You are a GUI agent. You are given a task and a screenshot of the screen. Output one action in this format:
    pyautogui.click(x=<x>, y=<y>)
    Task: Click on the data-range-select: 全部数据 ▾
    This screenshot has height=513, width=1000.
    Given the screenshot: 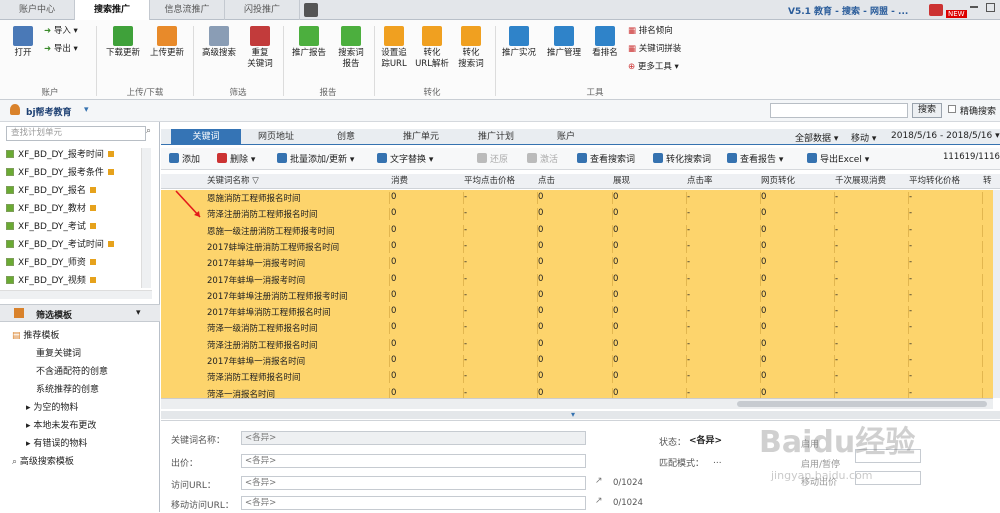 What is the action you would take?
    pyautogui.click(x=816, y=137)
    